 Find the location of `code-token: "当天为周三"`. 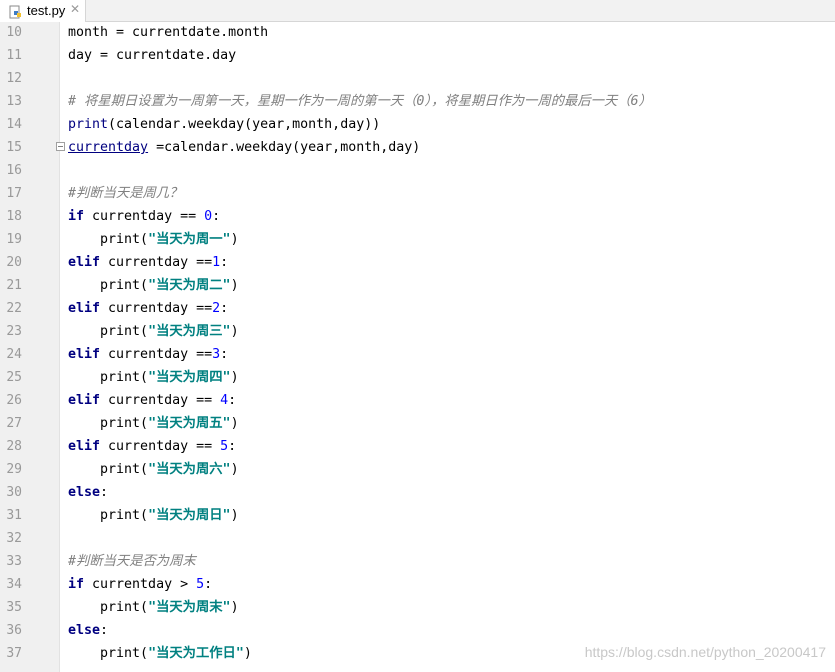

code-token: "当天为周三" is located at coordinates (189, 331).